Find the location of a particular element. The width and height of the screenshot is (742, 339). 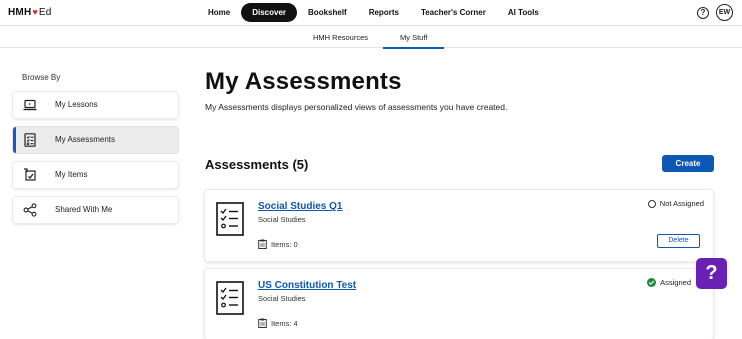

create-button: Create is located at coordinates (688, 163).